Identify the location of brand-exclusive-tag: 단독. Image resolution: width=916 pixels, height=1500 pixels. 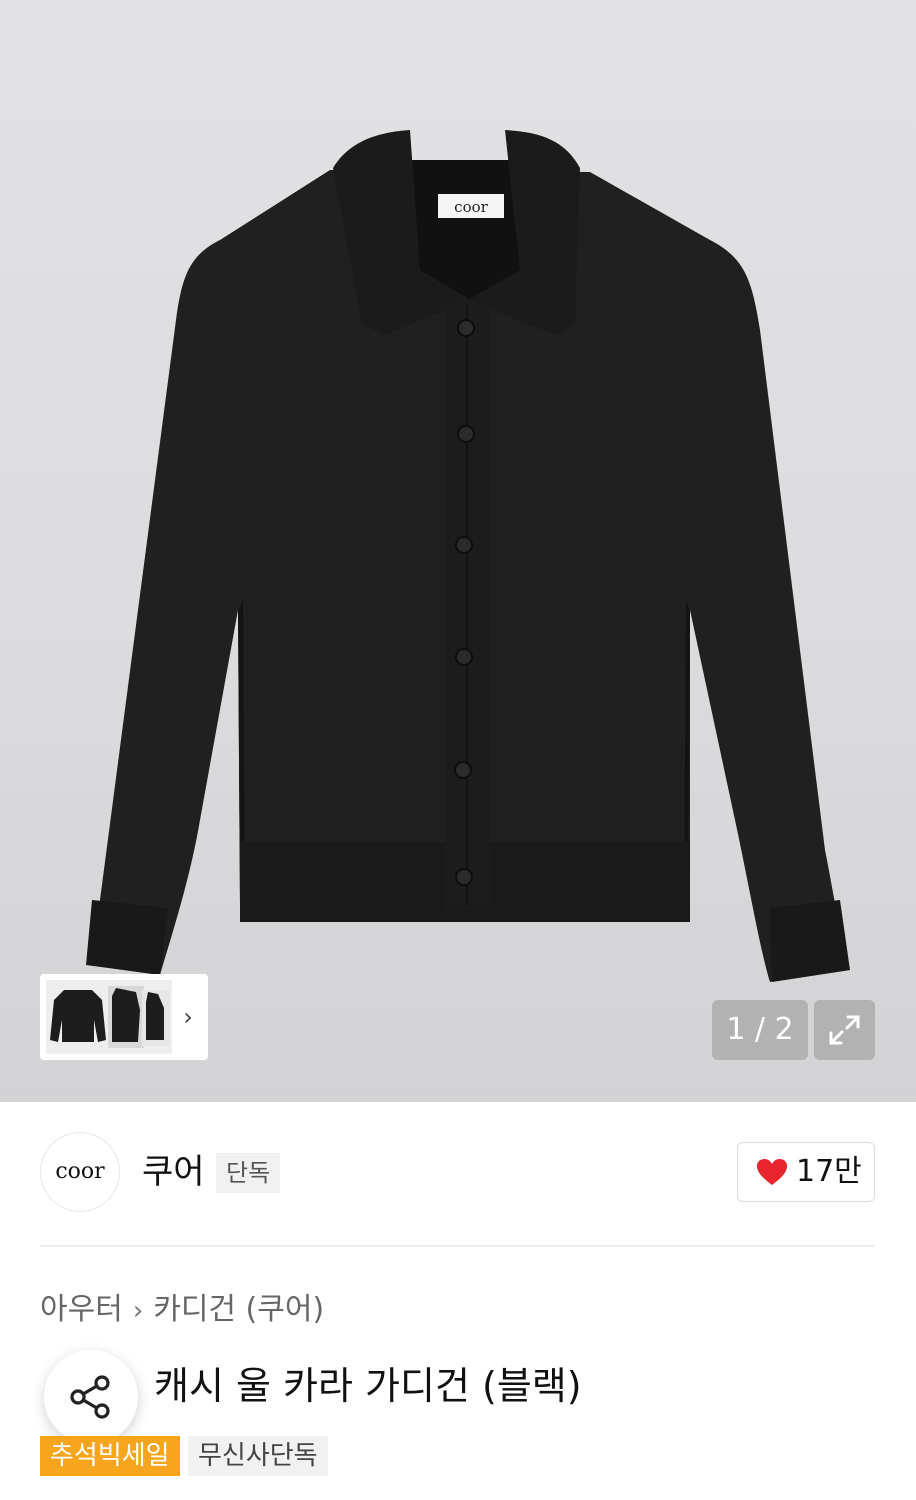
(248, 1173).